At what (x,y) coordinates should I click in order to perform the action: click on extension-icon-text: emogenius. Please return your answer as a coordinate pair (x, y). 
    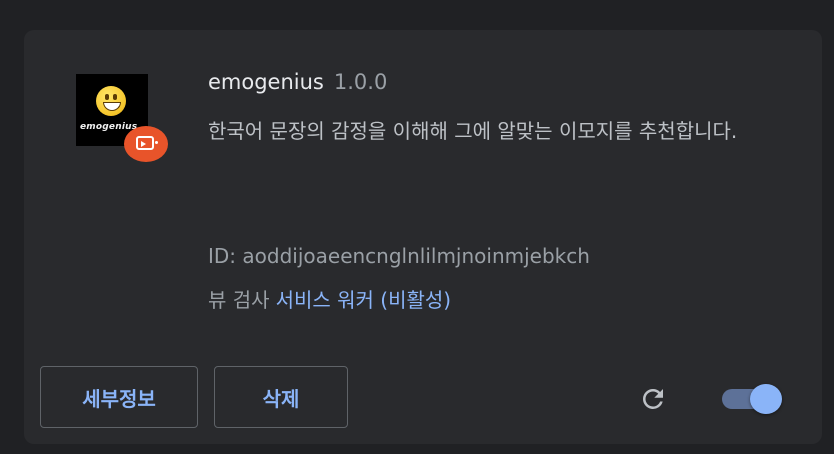
    Looking at the image, I should click on (109, 127).